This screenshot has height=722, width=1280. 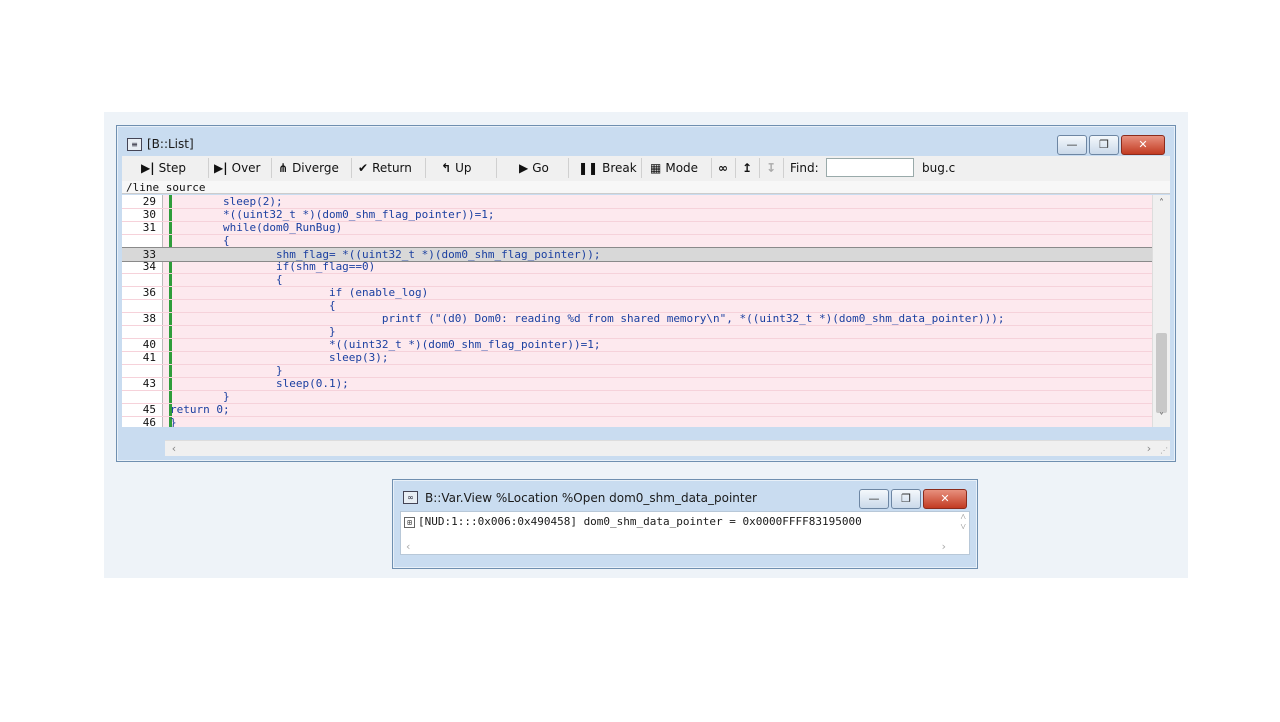 What do you see at coordinates (313, 168) in the screenshot?
I see `diverge-button: ⋔ Diverge` at bounding box center [313, 168].